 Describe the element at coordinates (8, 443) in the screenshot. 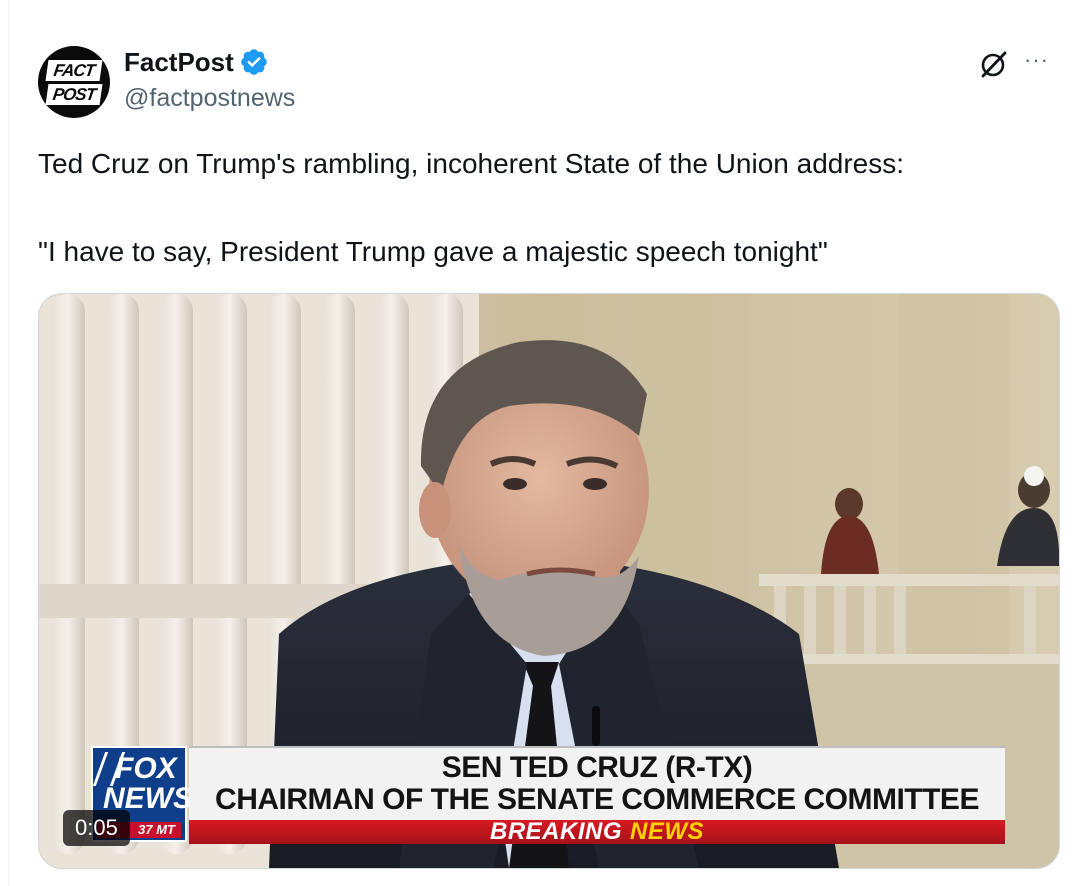

I see `timeline-border` at that location.